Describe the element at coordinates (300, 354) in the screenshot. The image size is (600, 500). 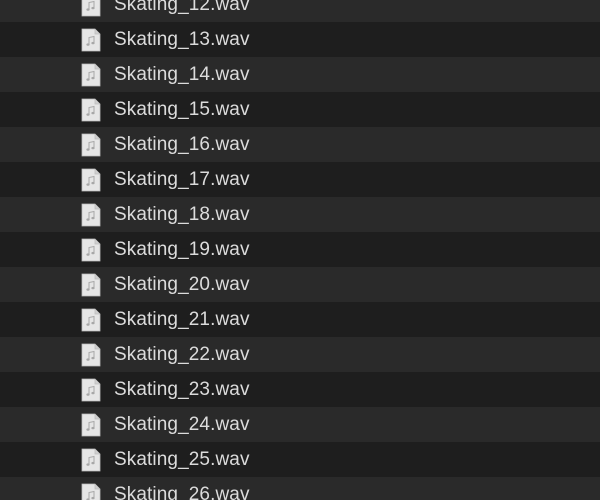
I see `file-row: Skating_22.wav` at that location.